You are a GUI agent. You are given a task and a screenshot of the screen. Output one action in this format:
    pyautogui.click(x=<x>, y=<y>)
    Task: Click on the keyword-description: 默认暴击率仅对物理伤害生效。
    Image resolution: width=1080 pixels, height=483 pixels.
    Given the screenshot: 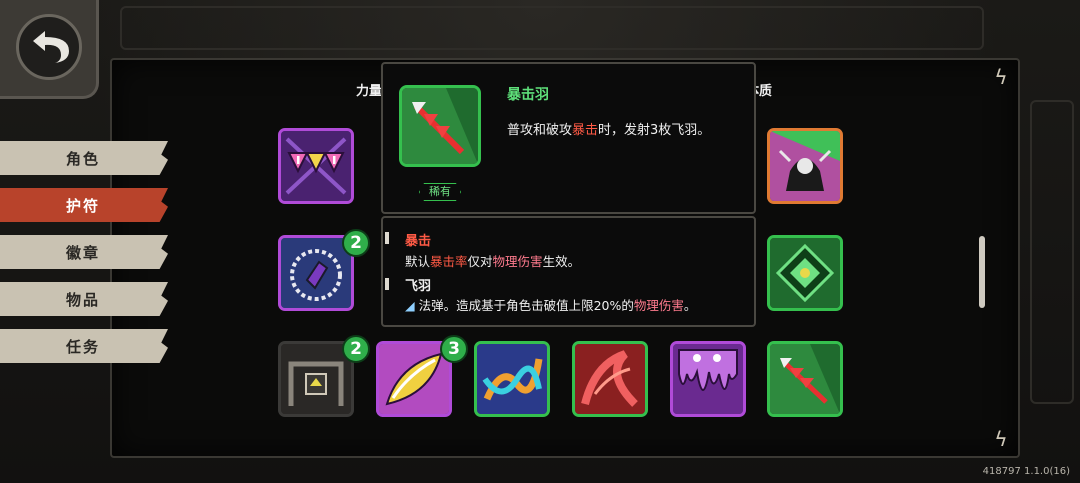 What is the action you would take?
    pyautogui.click(x=492, y=260)
    